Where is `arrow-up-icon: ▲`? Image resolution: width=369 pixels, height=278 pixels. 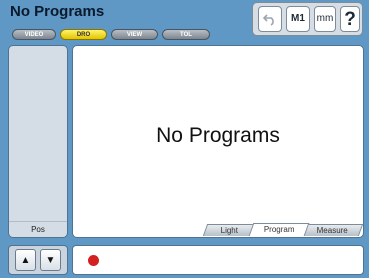
arrow-up-icon: ▲ is located at coordinates (25, 260).